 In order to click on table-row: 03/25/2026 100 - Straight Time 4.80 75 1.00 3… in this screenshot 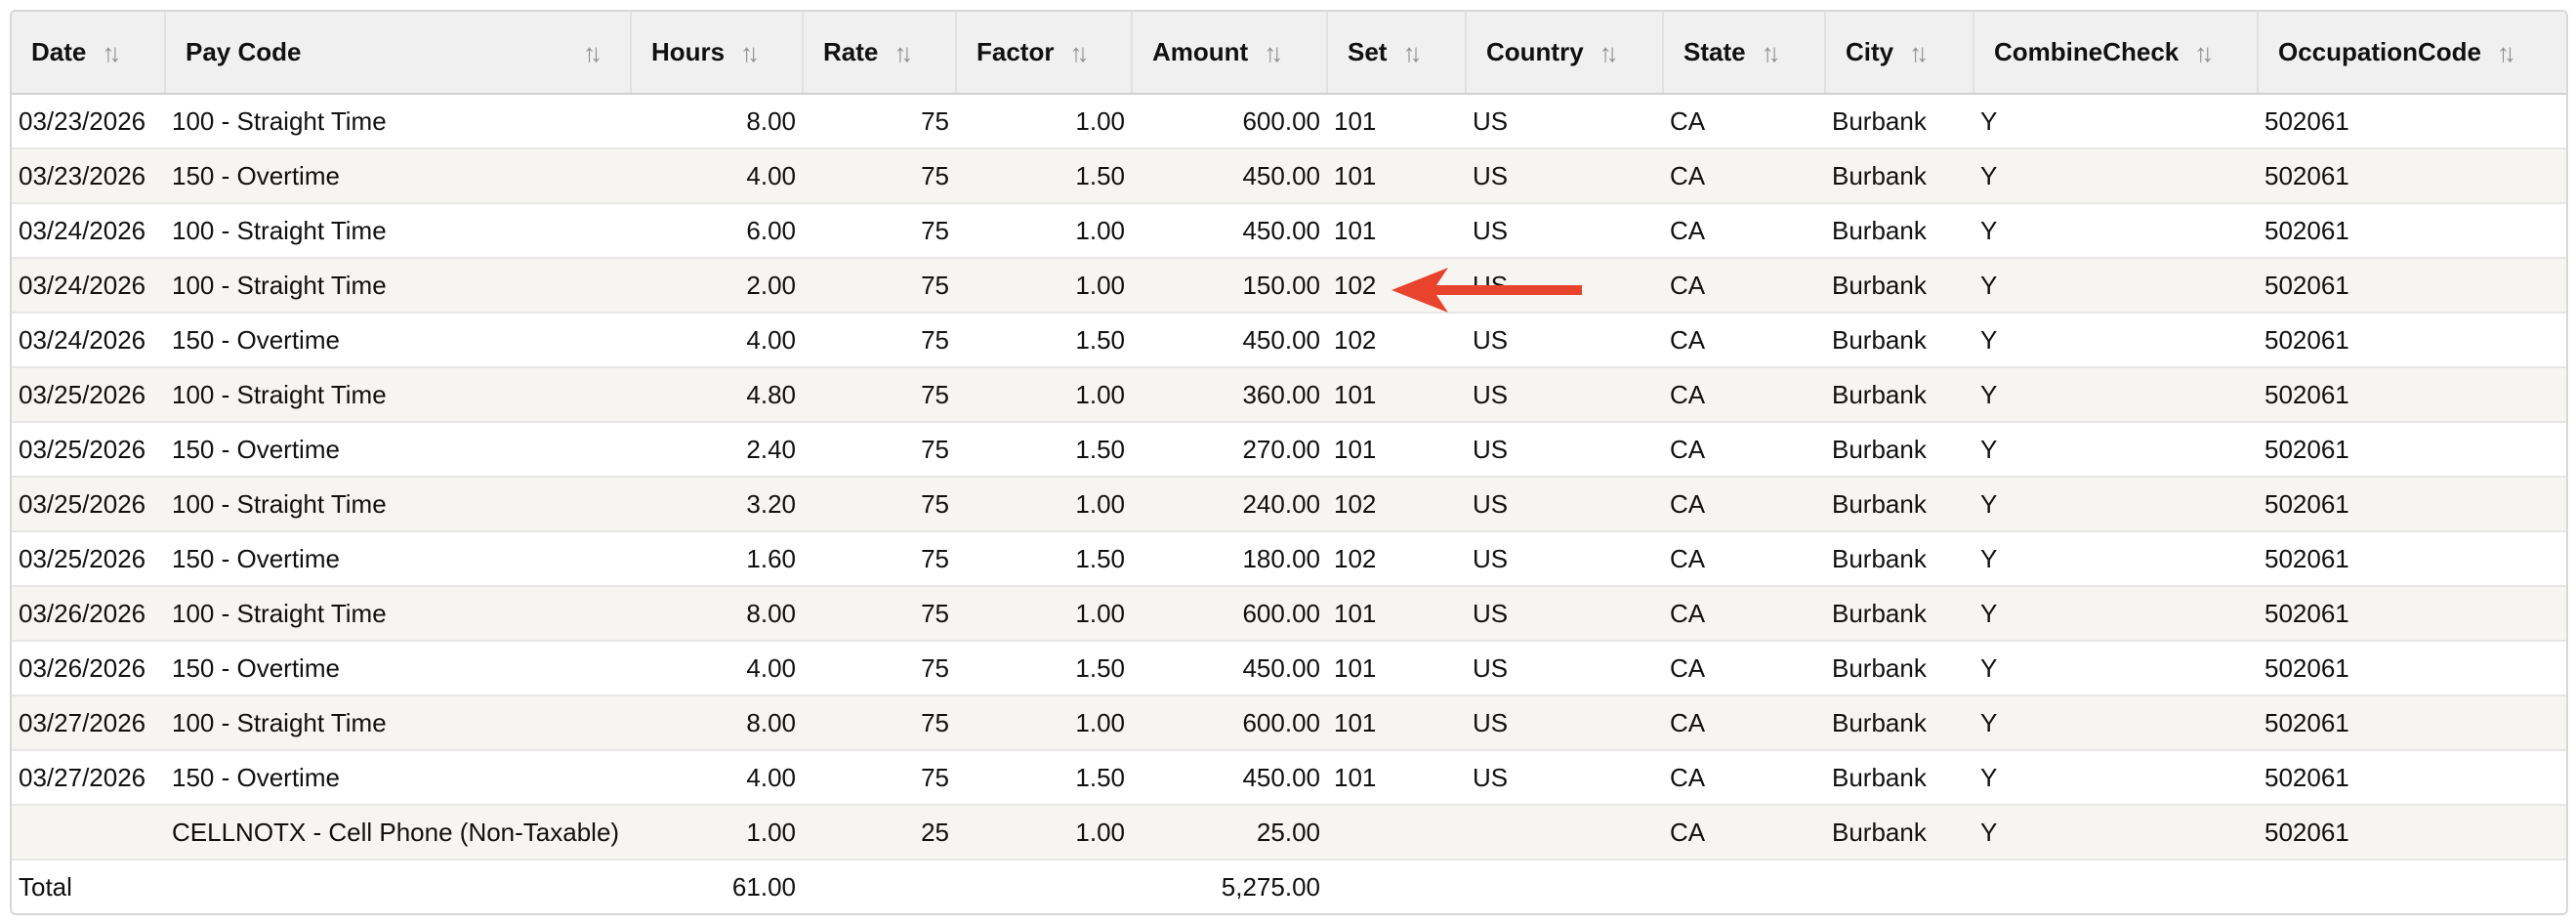, I will do `click(1289, 395)`.